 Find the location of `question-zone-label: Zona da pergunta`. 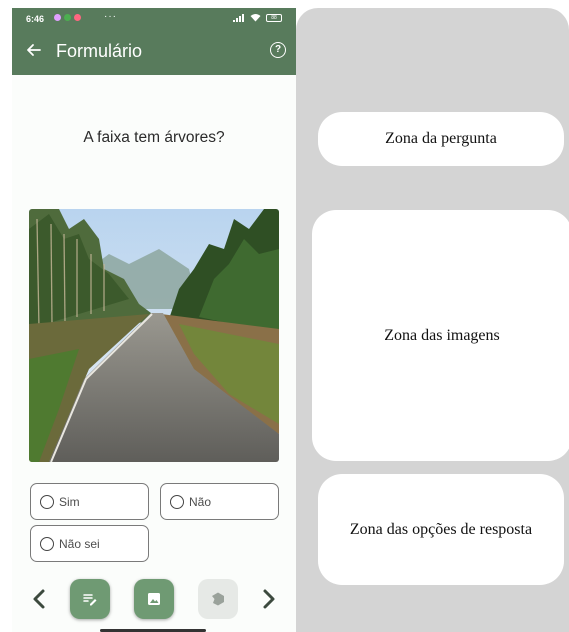

question-zone-label: Zona da pergunta is located at coordinates (441, 139).